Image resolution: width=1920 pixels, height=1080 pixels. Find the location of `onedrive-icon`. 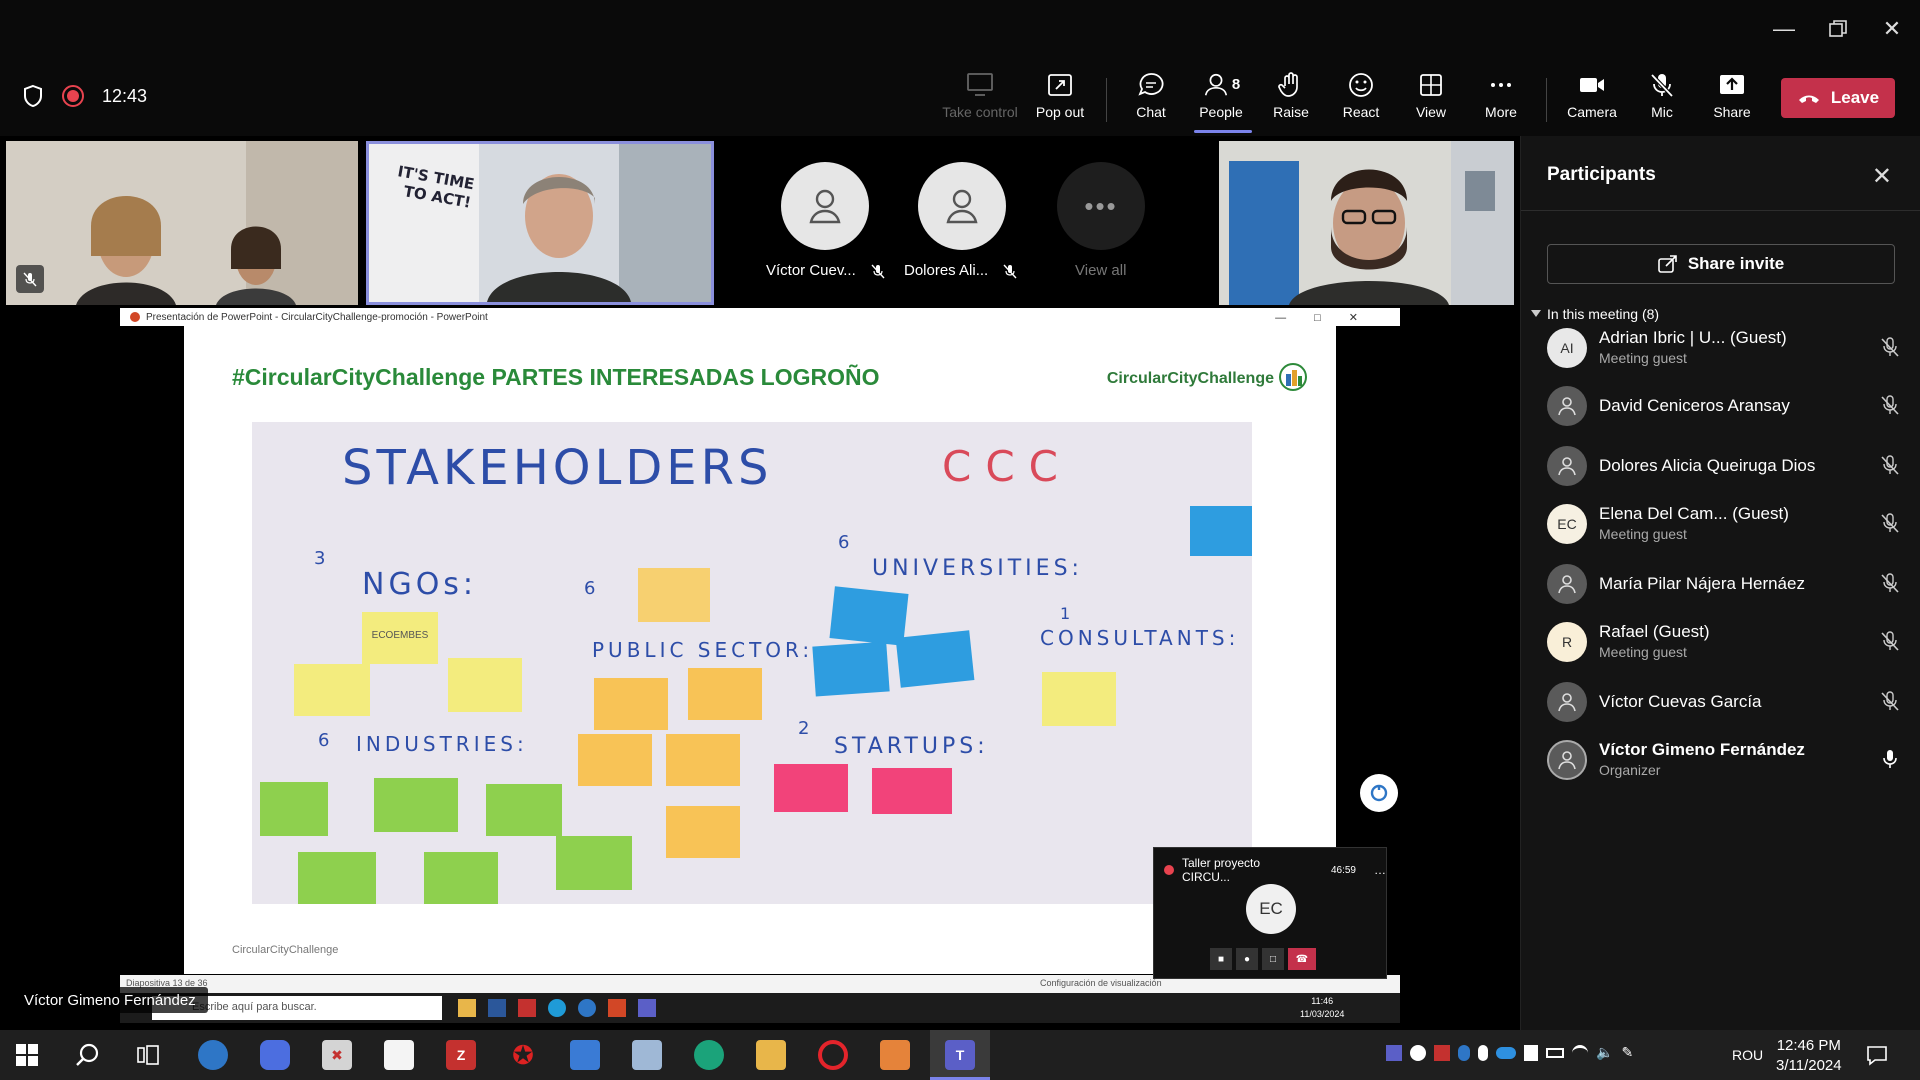

onedrive-icon is located at coordinates (1506, 1052).